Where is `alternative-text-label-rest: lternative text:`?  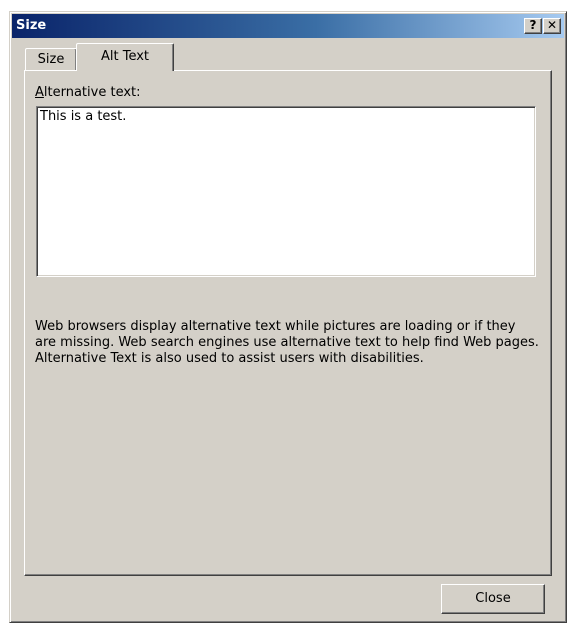
alternative-text-label-rest: lternative text: is located at coordinates (92, 92).